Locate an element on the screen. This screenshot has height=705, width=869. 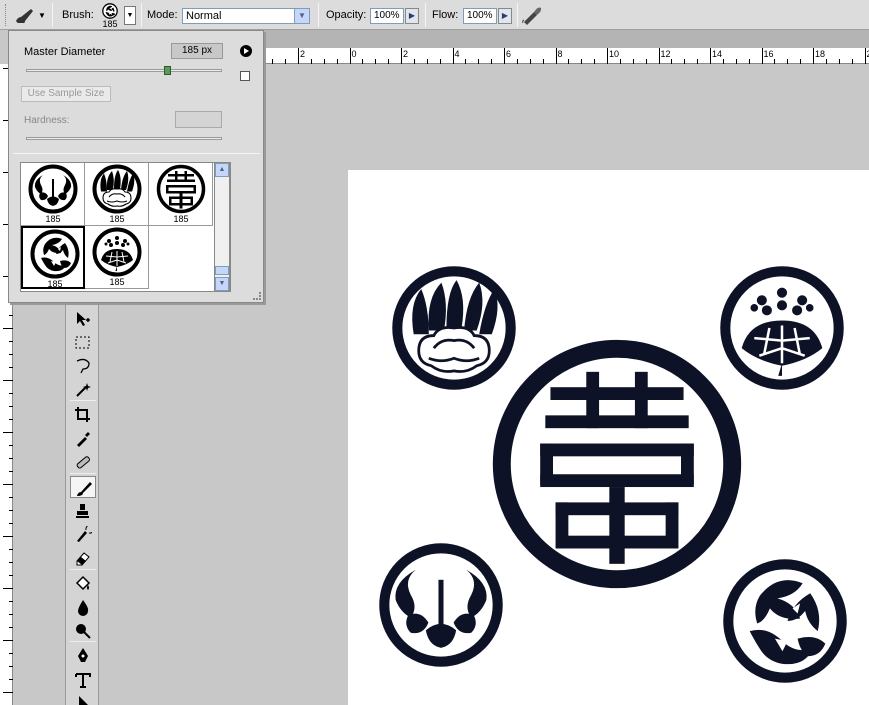
brush-picker-dropdown-button: ▼ is located at coordinates (130, 15).